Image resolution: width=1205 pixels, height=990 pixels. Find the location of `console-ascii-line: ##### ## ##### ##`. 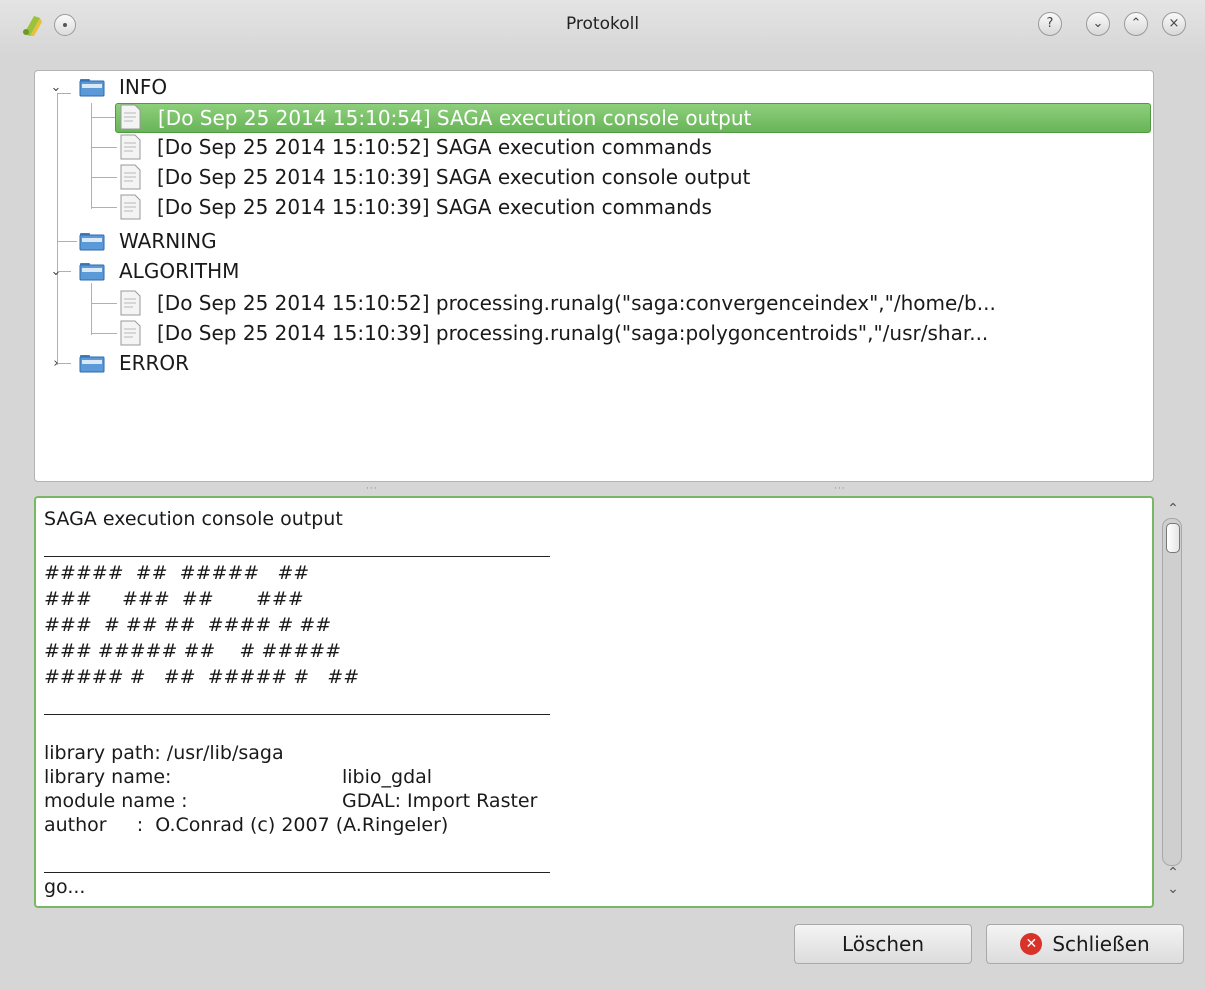

console-ascii-line: ##### ## ##### ## is located at coordinates (177, 573).